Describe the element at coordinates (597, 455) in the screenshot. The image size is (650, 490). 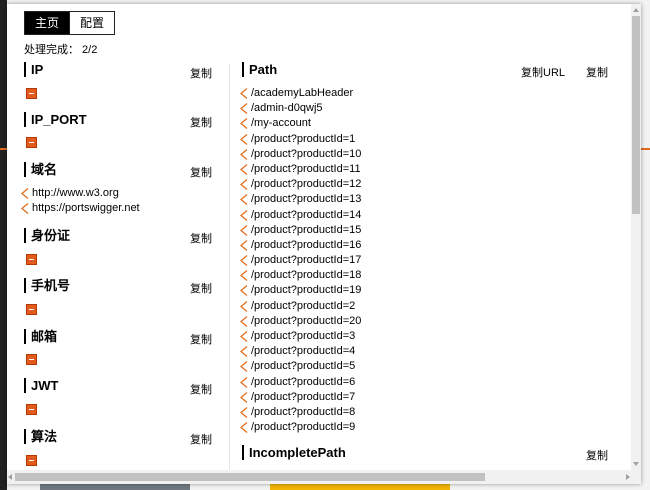
I see `copy-button-incomplete-path: 复制` at that location.